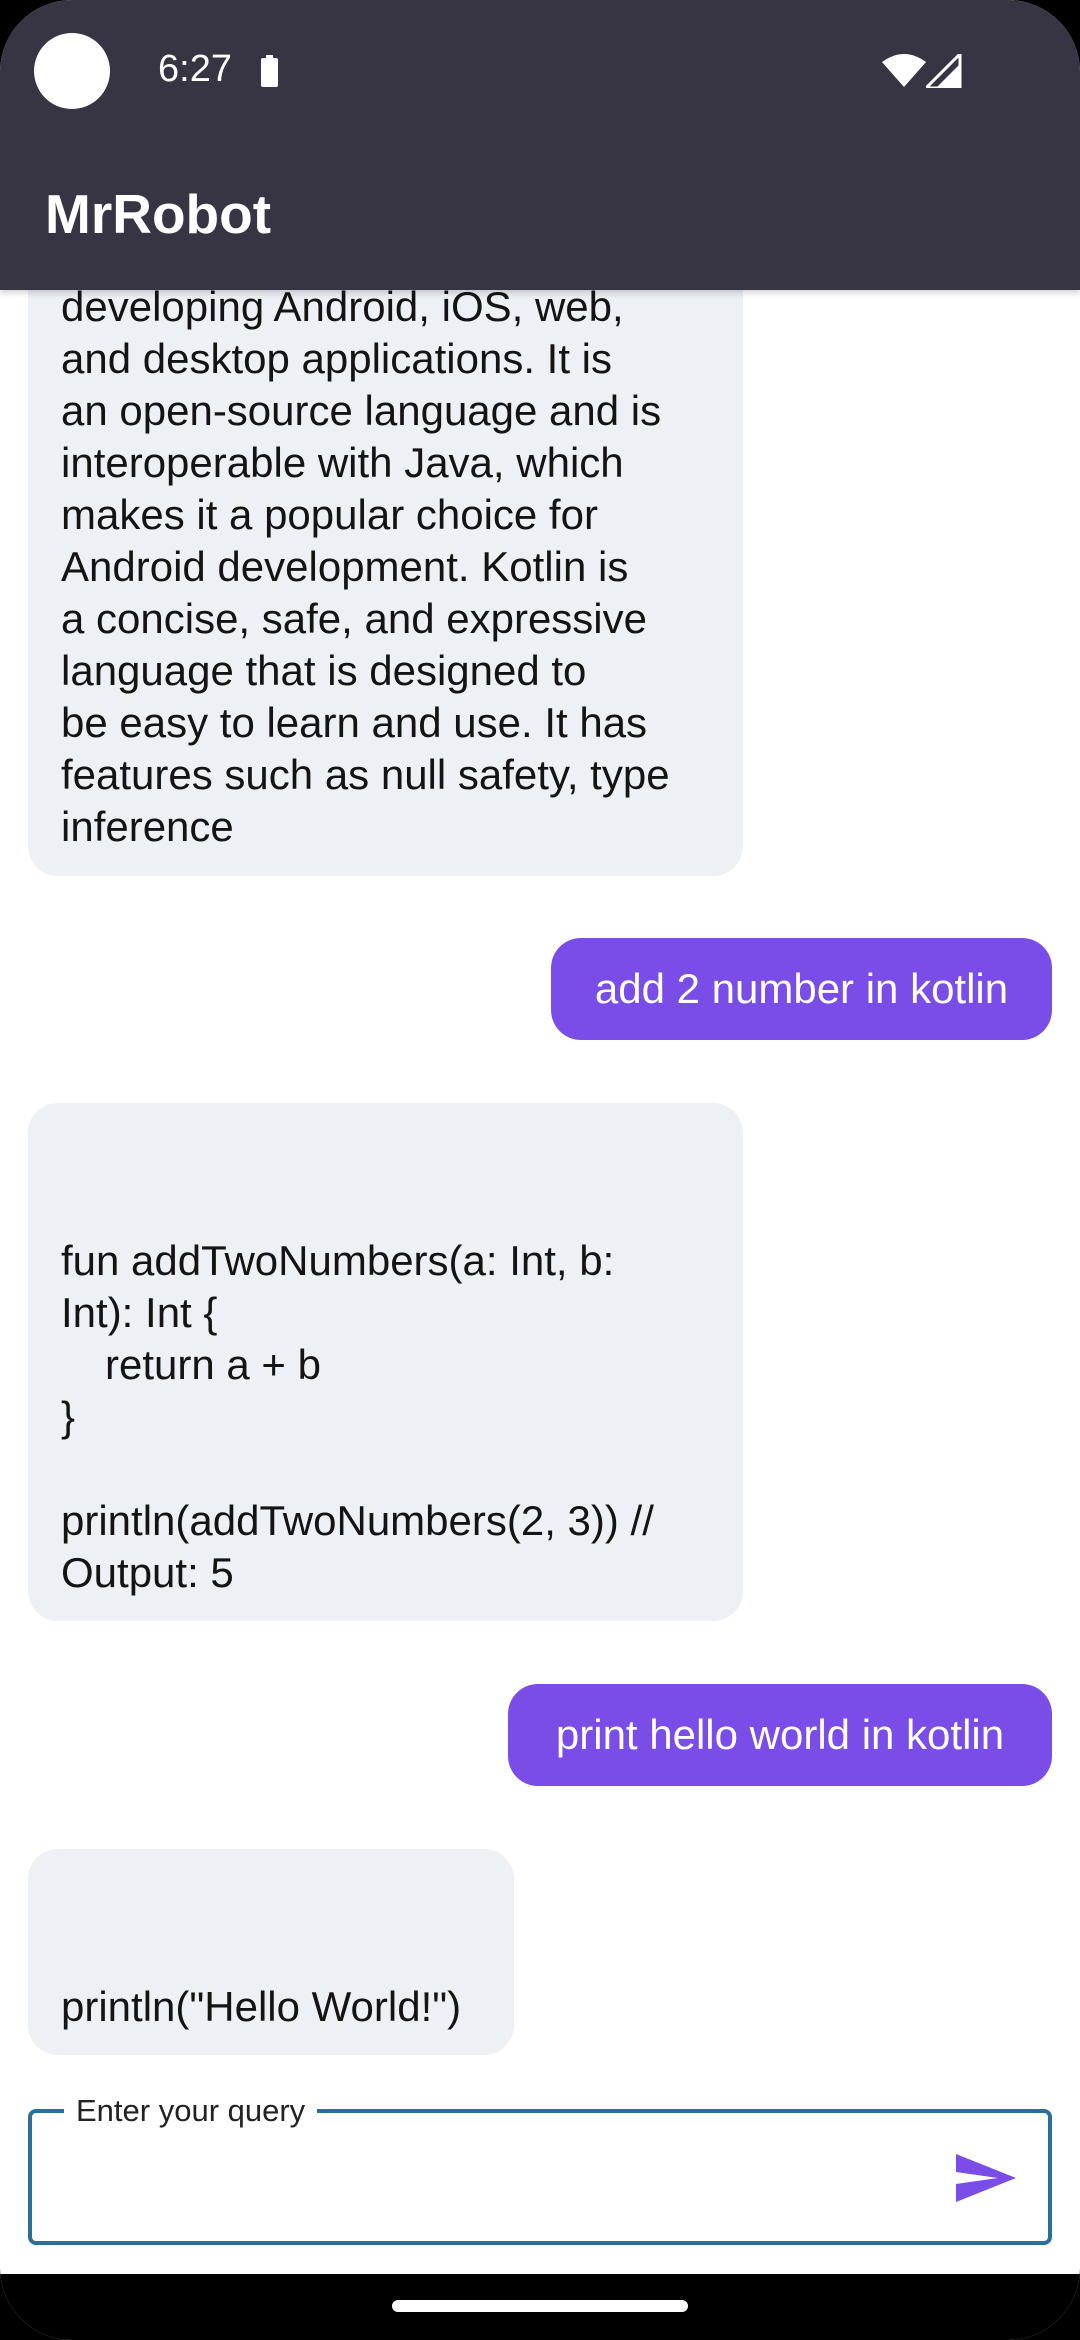  I want to click on user-message: print hello world in kotlin, so click(780, 1735).